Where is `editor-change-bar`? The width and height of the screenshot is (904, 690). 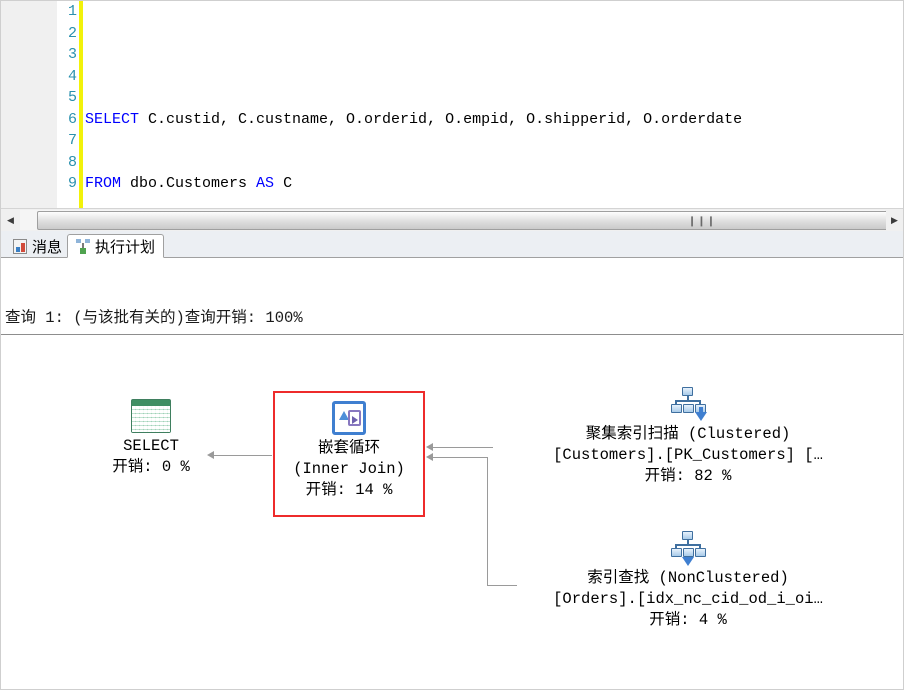
editor-change-bar is located at coordinates (81, 104).